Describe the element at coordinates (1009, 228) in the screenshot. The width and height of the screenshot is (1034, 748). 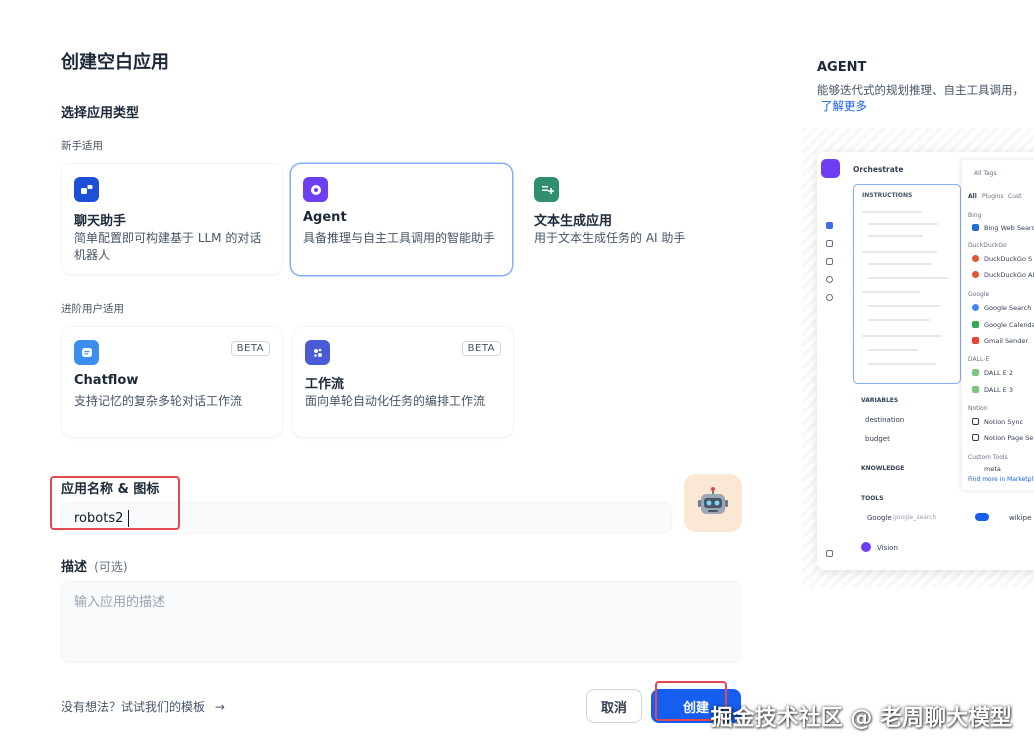
I see `tool-item: Bing Web Search` at that location.